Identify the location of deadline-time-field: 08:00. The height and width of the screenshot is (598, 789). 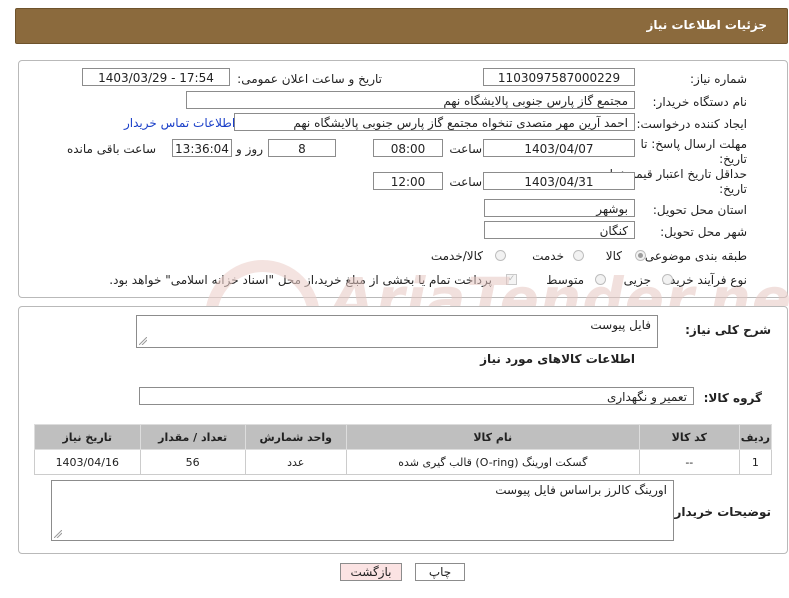
(408, 148).